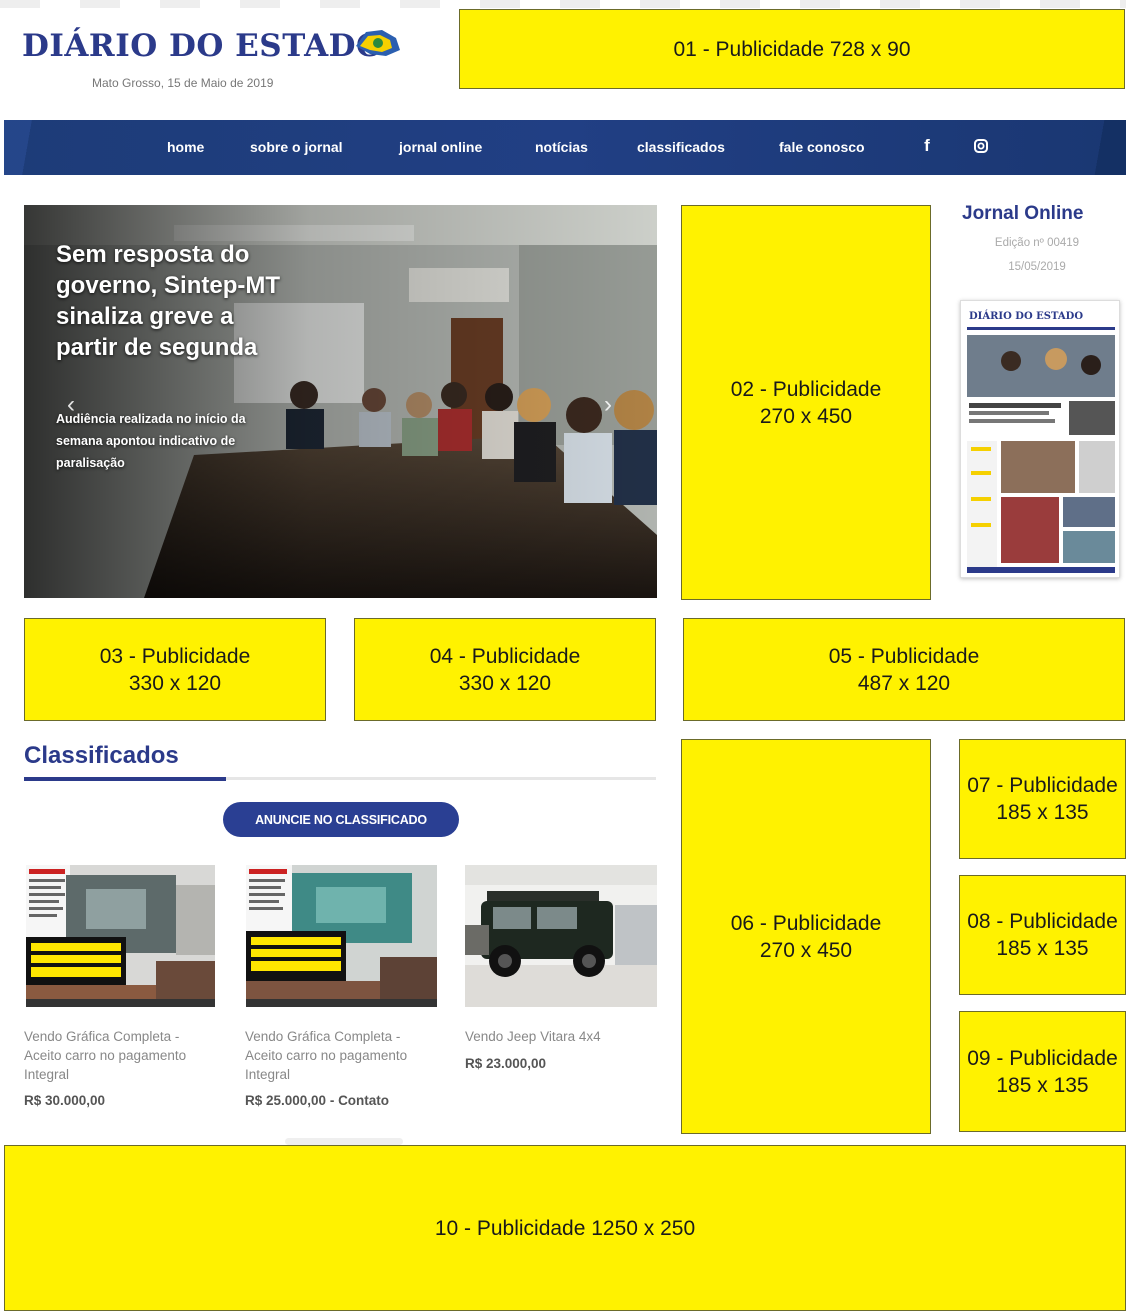 The width and height of the screenshot is (1126, 1311). I want to click on jornal-online-edition: Edição nº 00419, so click(1037, 243).